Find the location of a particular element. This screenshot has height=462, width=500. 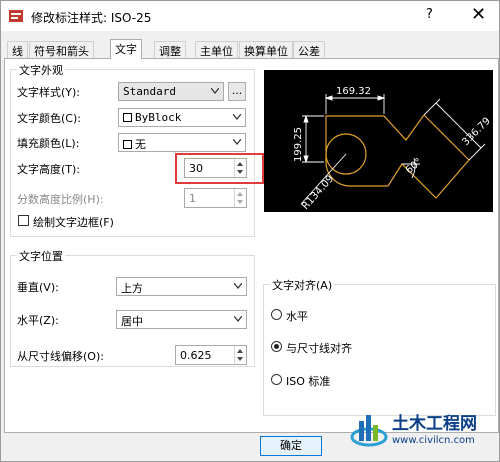

app-icon is located at coordinates (16, 16).